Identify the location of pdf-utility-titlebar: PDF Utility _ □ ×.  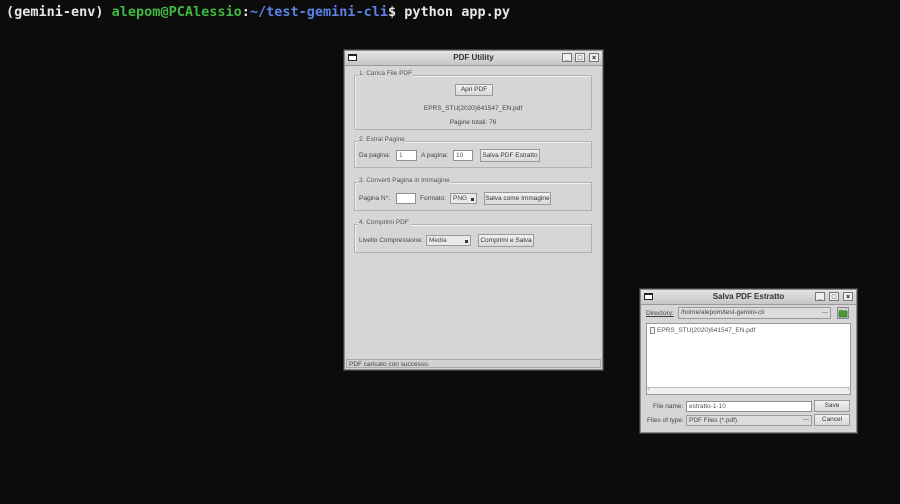
(473, 58).